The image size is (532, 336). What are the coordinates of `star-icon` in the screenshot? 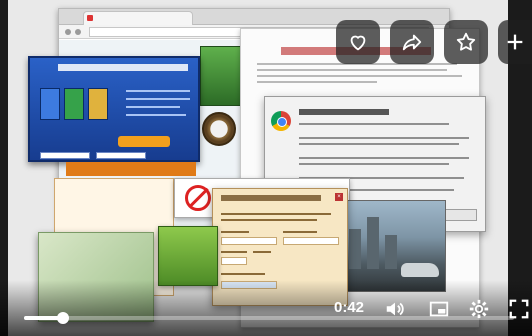 It's located at (466, 41).